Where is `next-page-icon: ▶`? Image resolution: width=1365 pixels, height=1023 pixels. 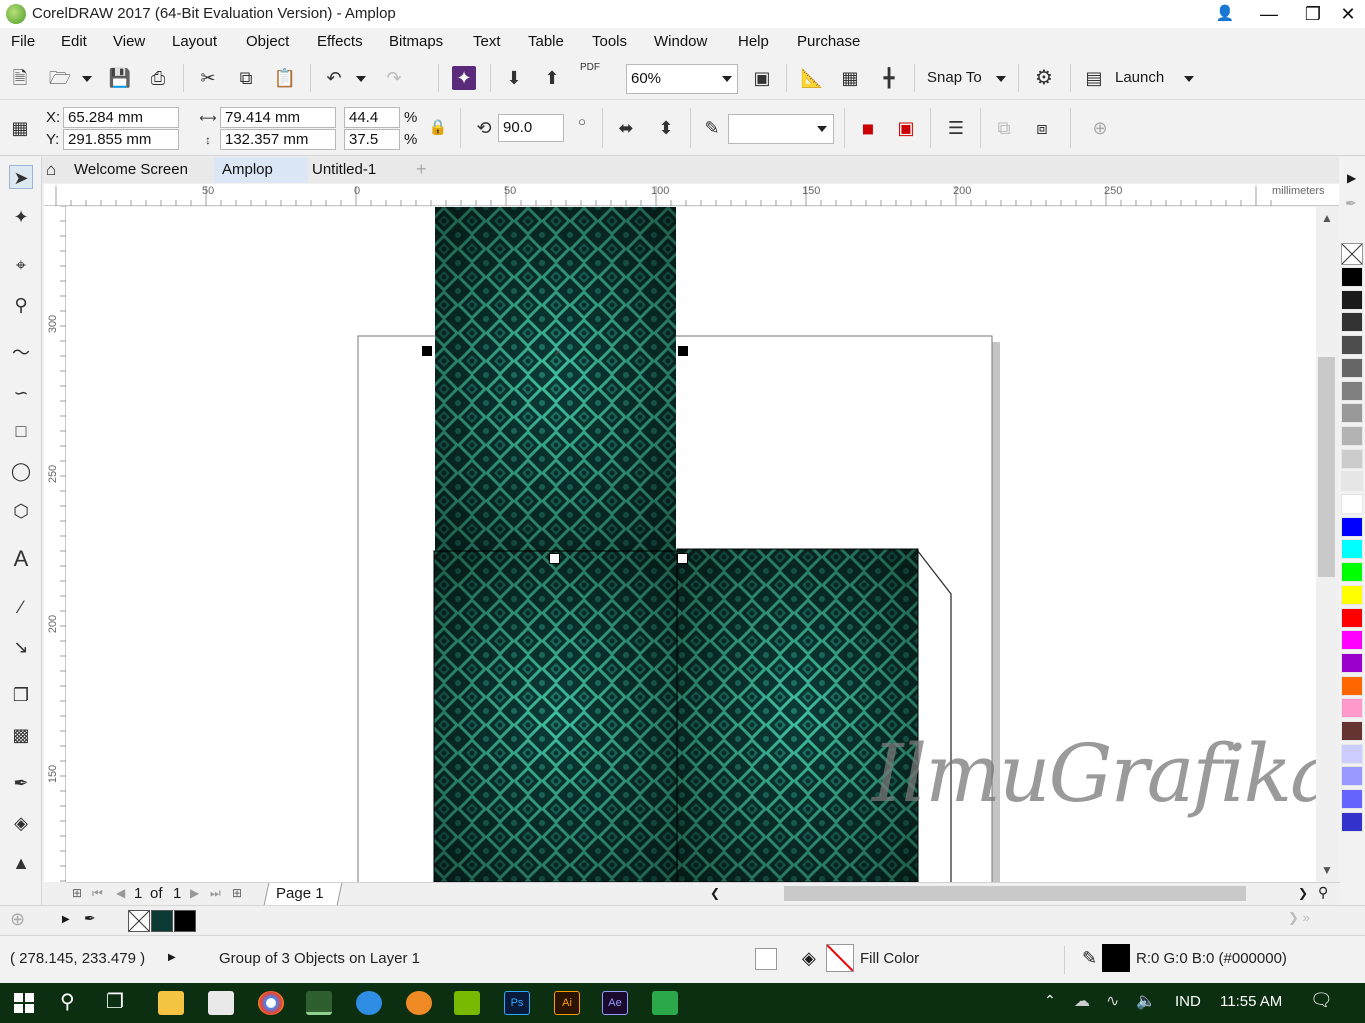 next-page-icon: ▶ is located at coordinates (194, 893).